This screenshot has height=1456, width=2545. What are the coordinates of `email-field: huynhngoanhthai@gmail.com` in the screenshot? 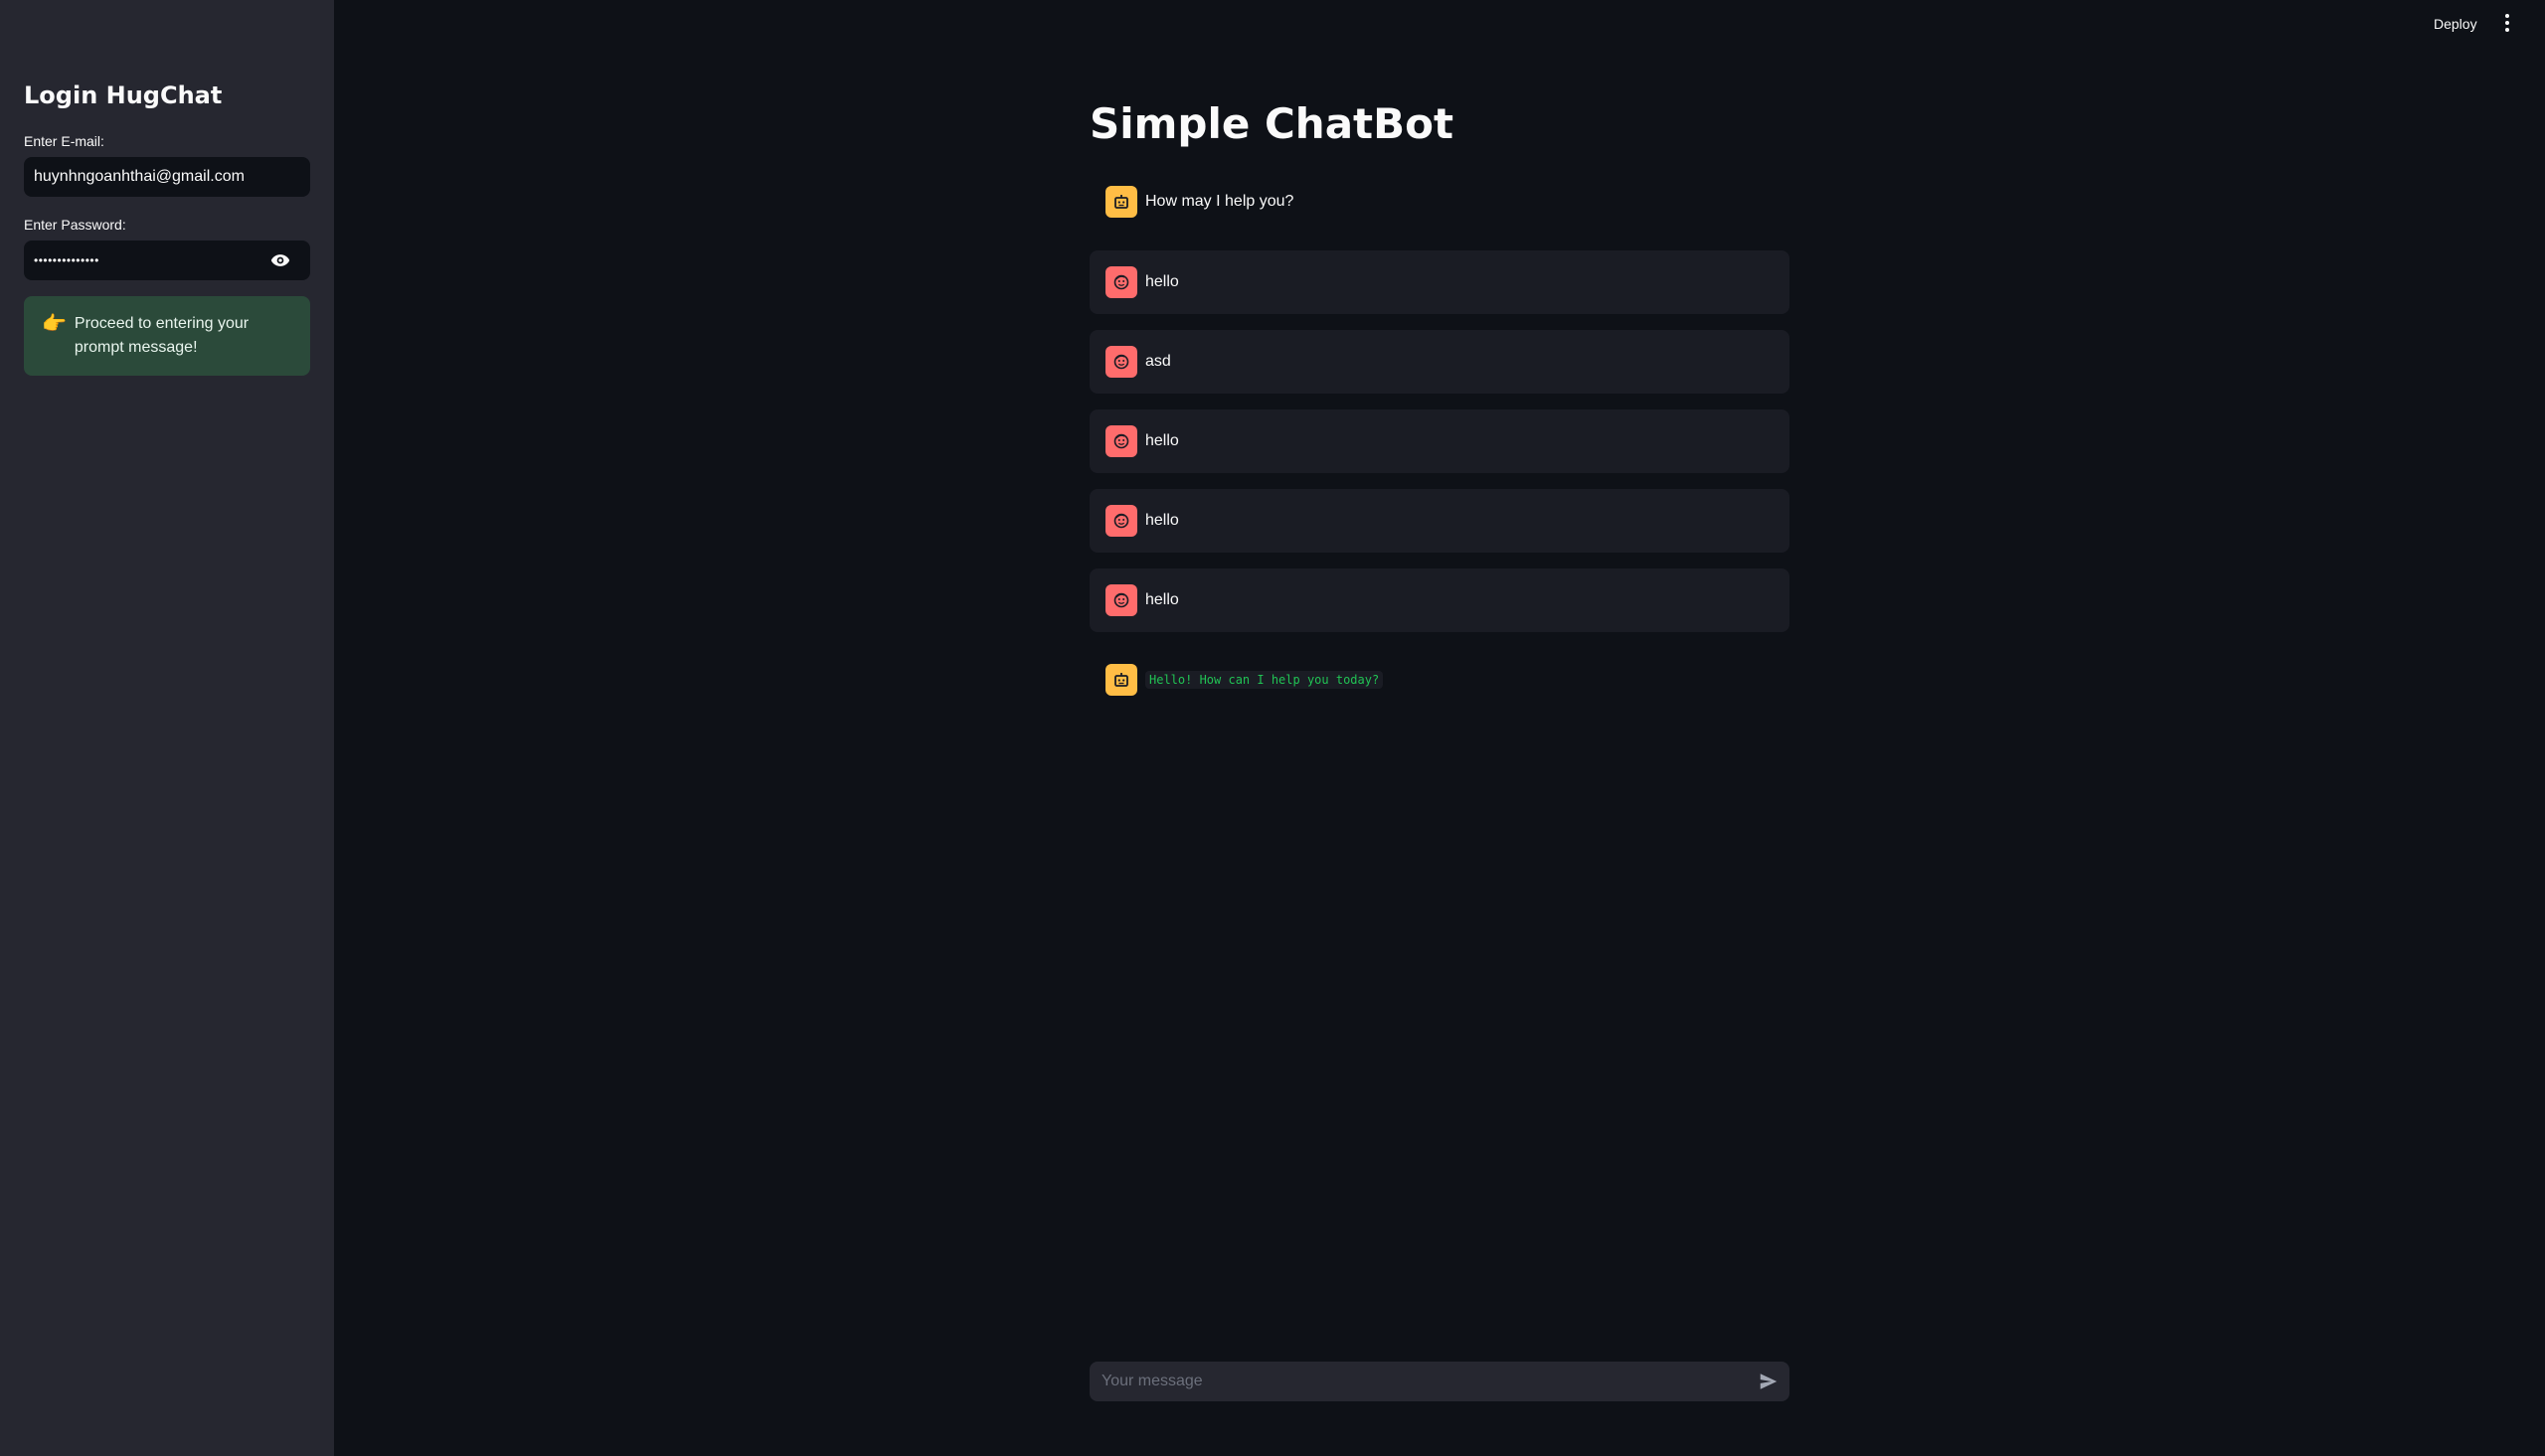 It's located at (167, 177).